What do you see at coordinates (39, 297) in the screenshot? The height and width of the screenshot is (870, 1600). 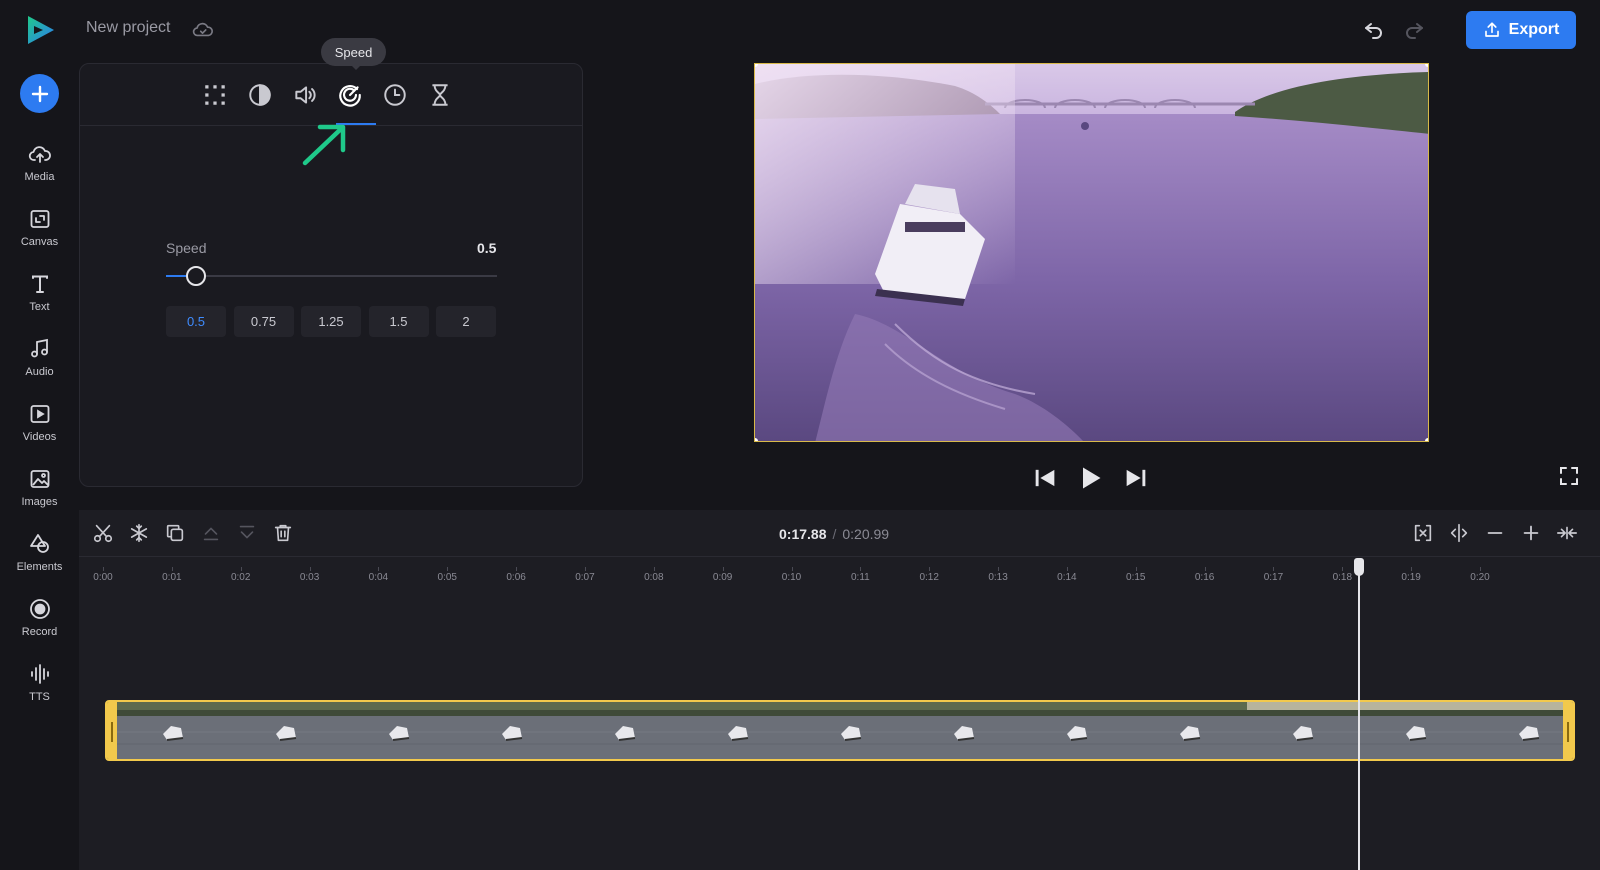 I see `sidebar-item-text: Text` at bounding box center [39, 297].